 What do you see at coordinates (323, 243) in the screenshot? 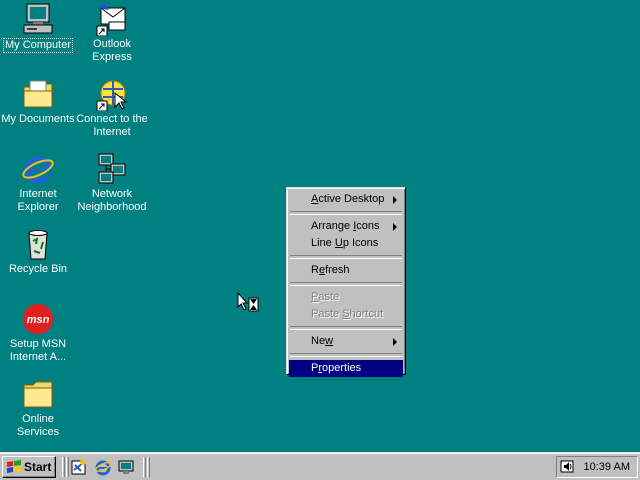
I see `menu-item-label: Line` at bounding box center [323, 243].